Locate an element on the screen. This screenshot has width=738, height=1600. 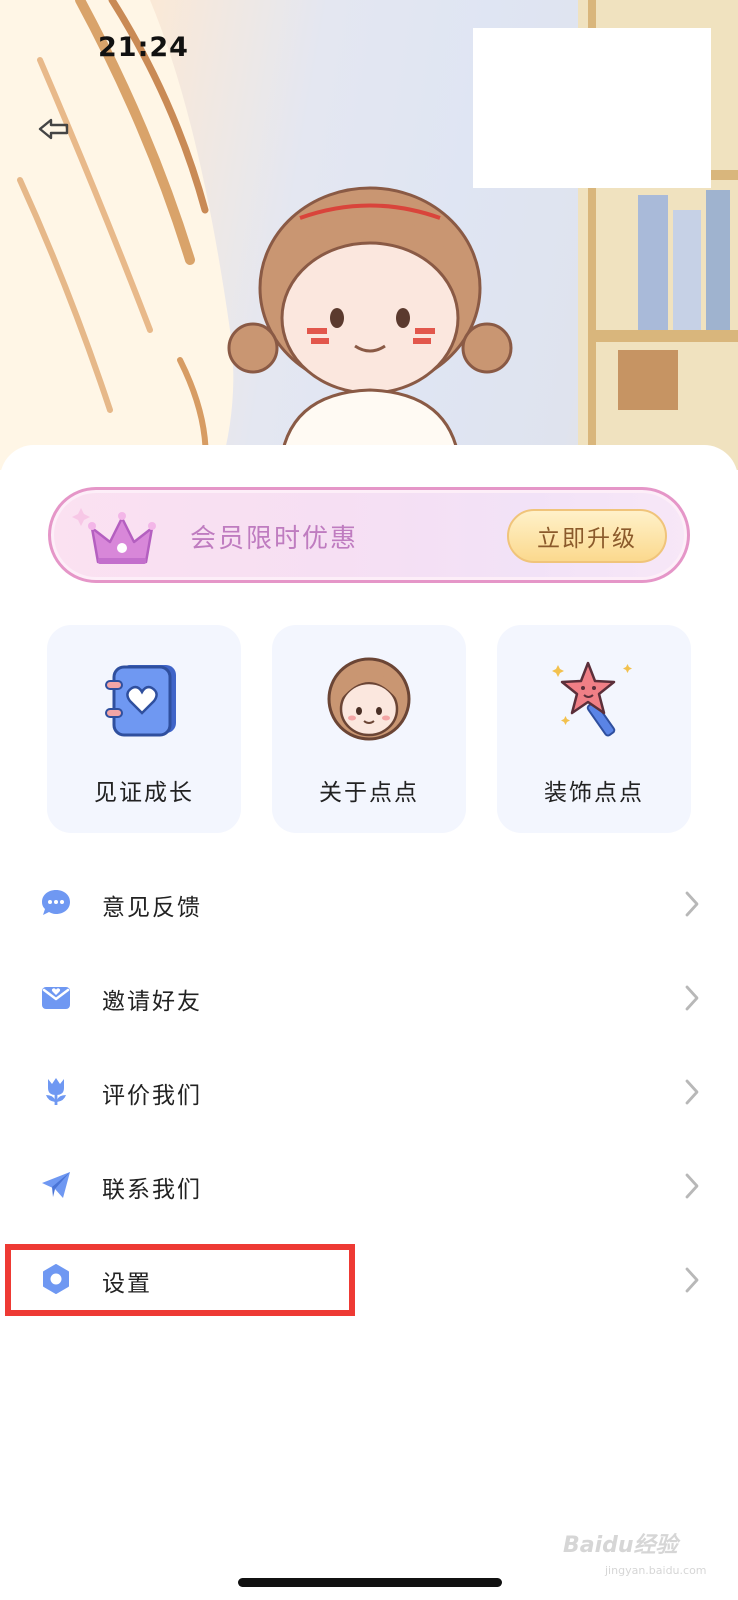
feature-card-about: 关于点点 is located at coordinates (369, 729).